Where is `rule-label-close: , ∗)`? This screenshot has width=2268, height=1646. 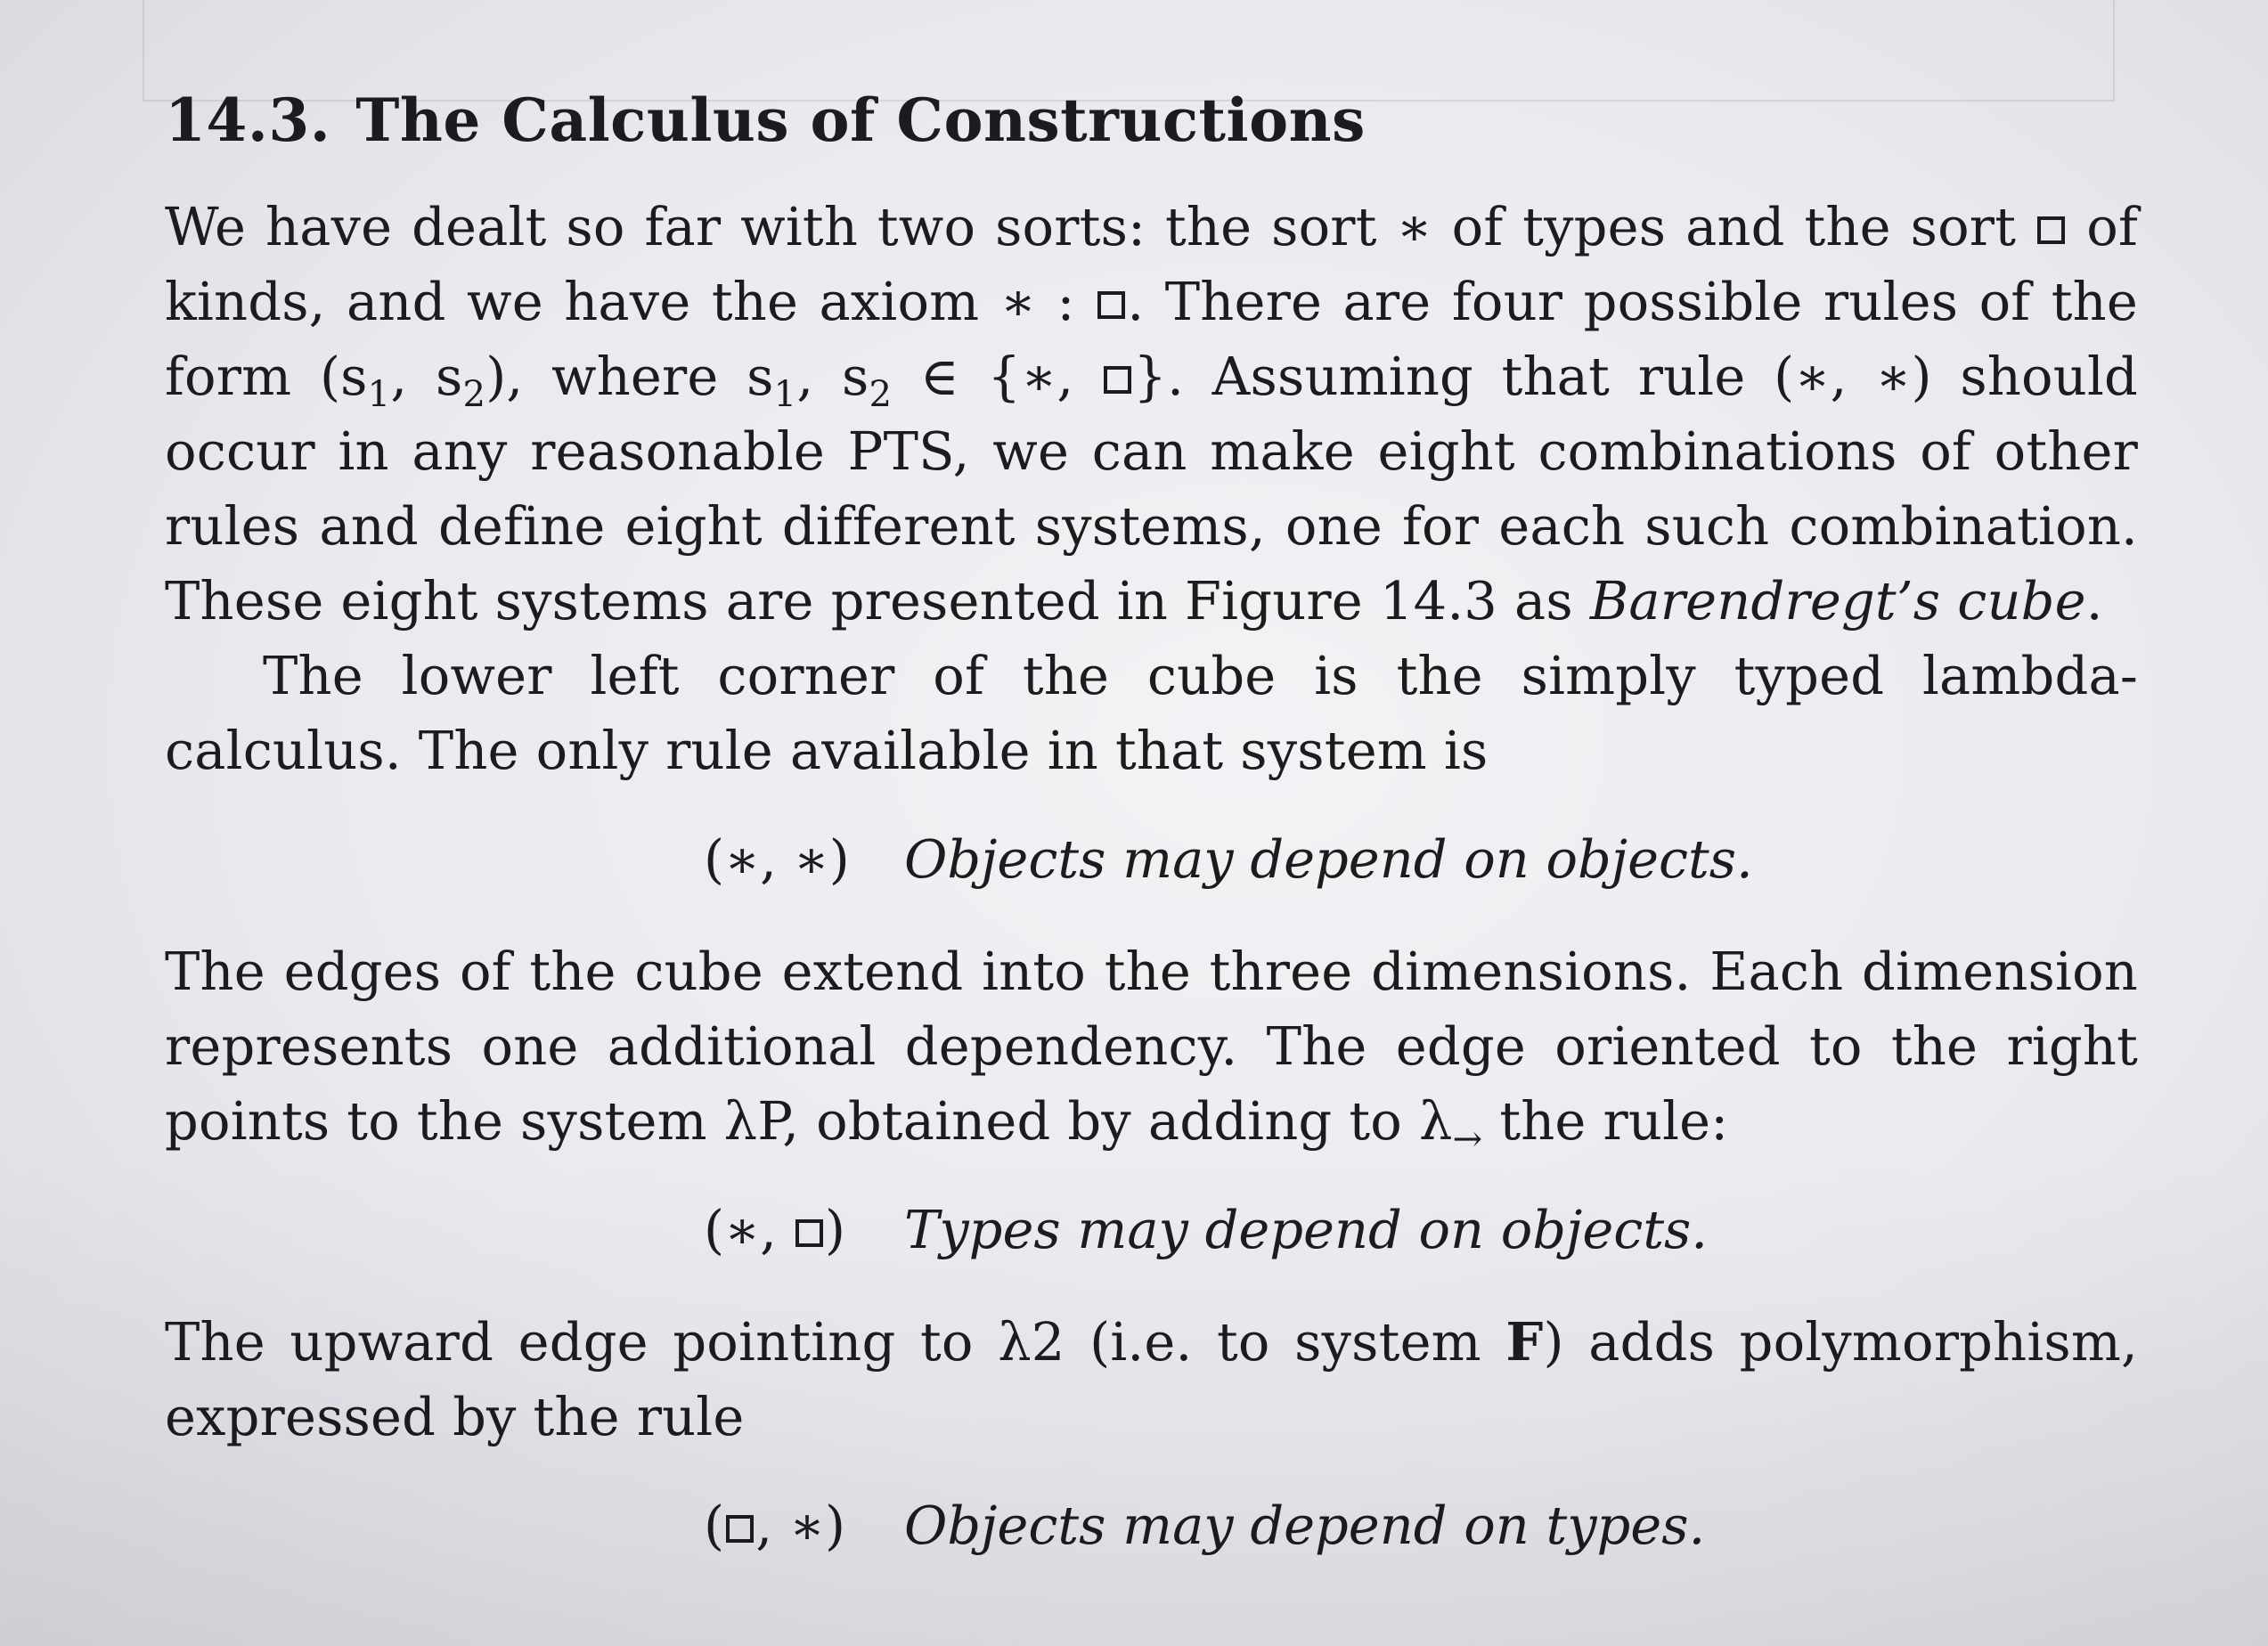 rule-label-close: , ∗) is located at coordinates (800, 1525).